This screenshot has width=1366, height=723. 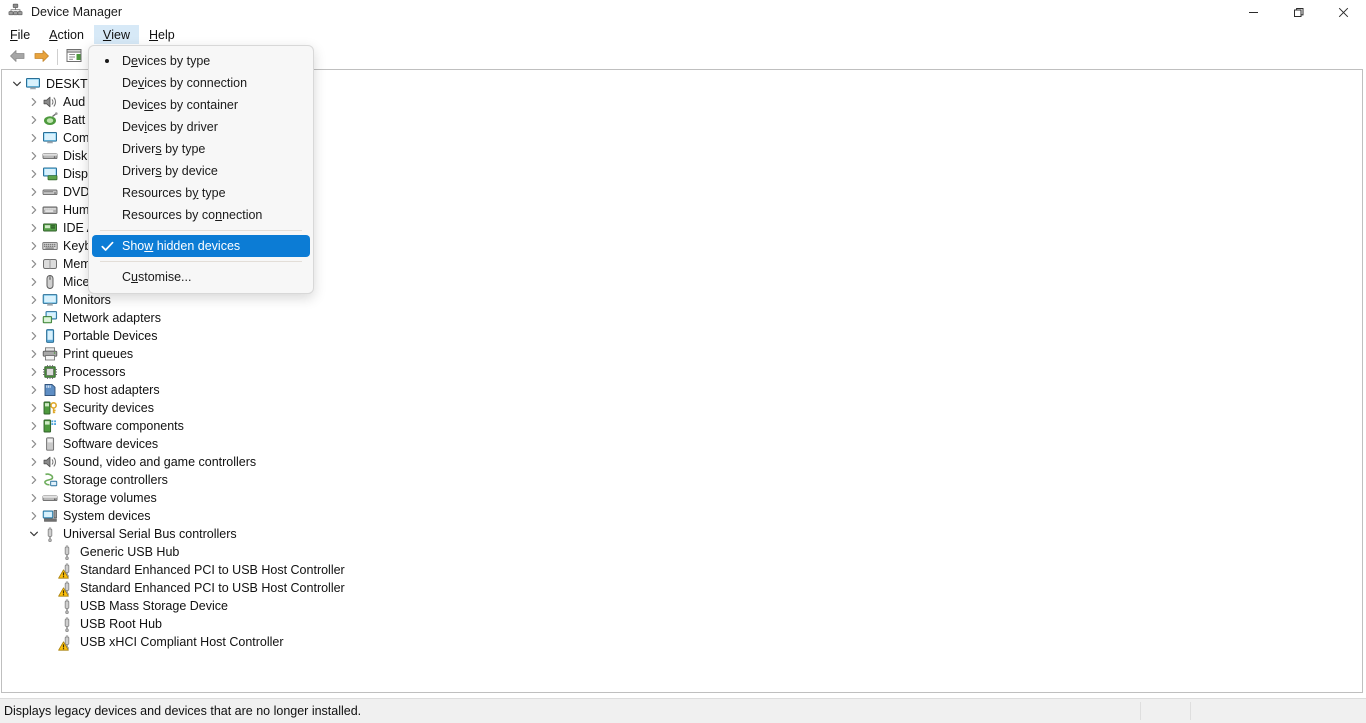 I want to click on tree-item: Software devices, so click(x=552, y=444).